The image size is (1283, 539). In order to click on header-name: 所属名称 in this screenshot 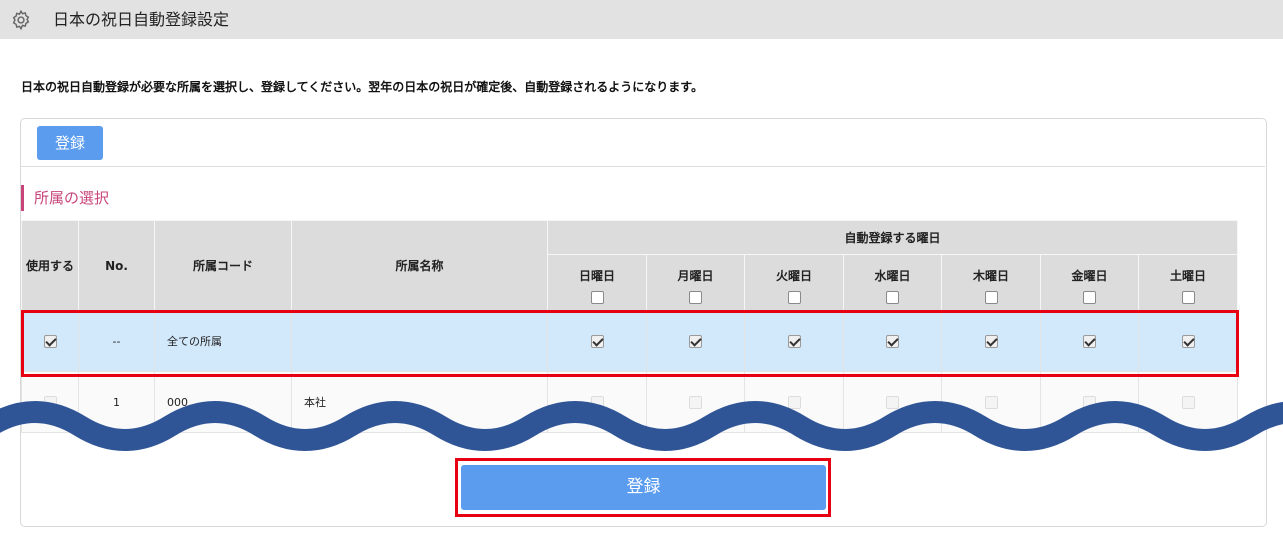, I will do `click(419, 265)`.